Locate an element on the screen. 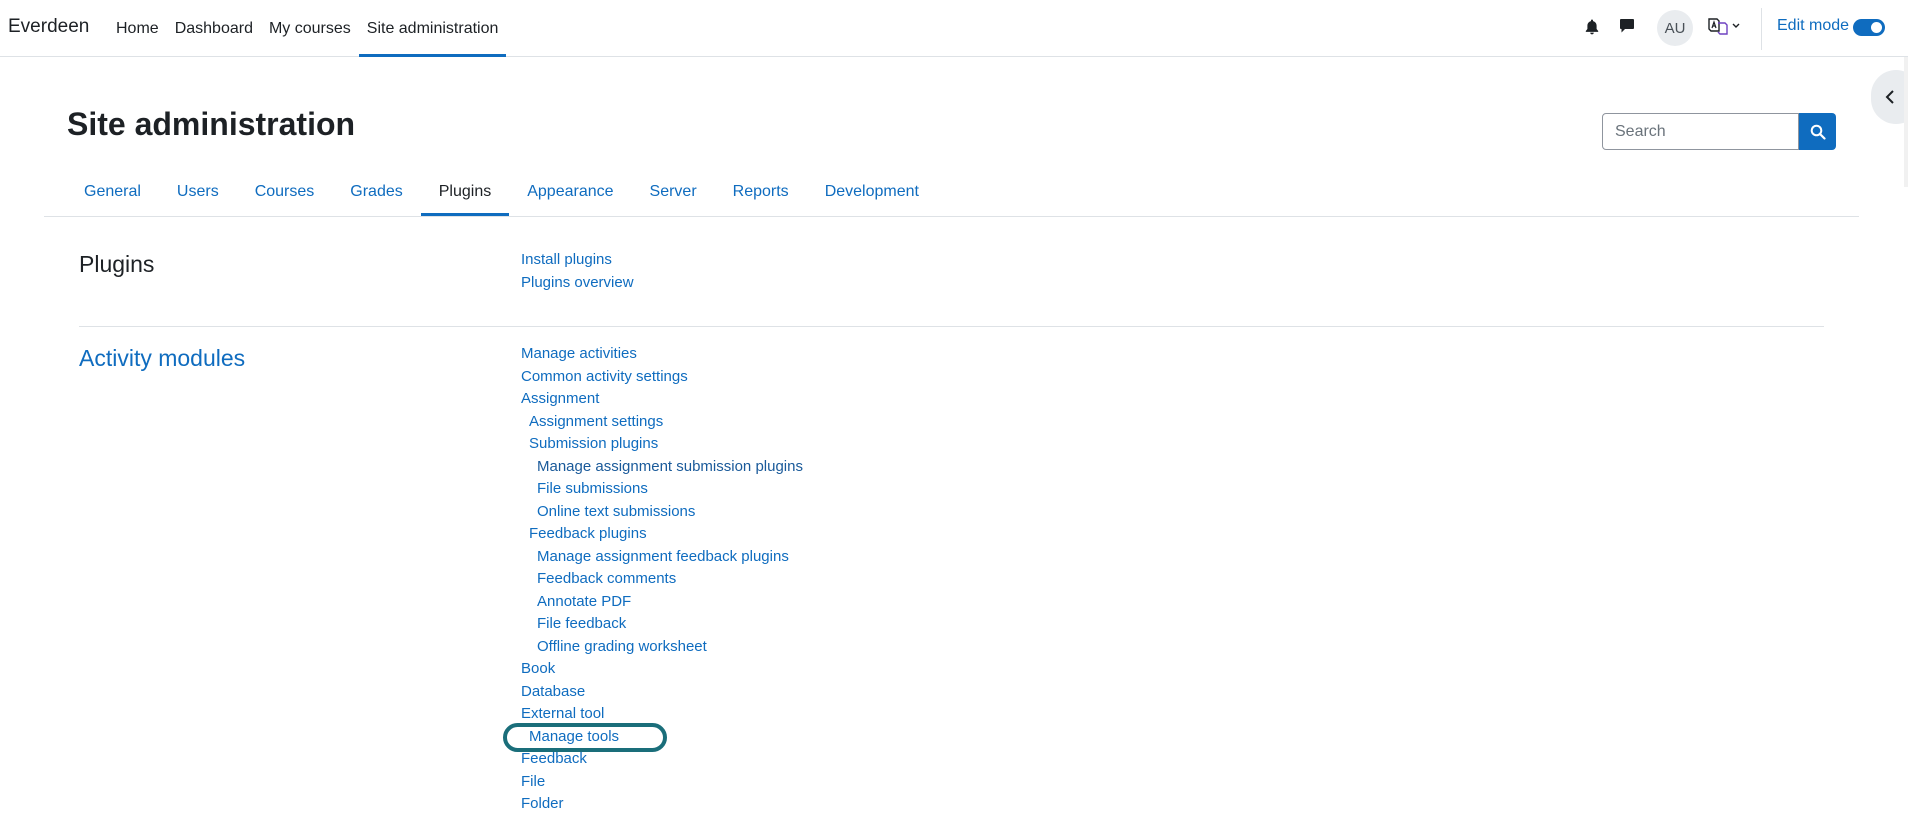 Image resolution: width=1908 pixels, height=819 pixels. plugins-links: Install plugins Plugins overview is located at coordinates (577, 271).